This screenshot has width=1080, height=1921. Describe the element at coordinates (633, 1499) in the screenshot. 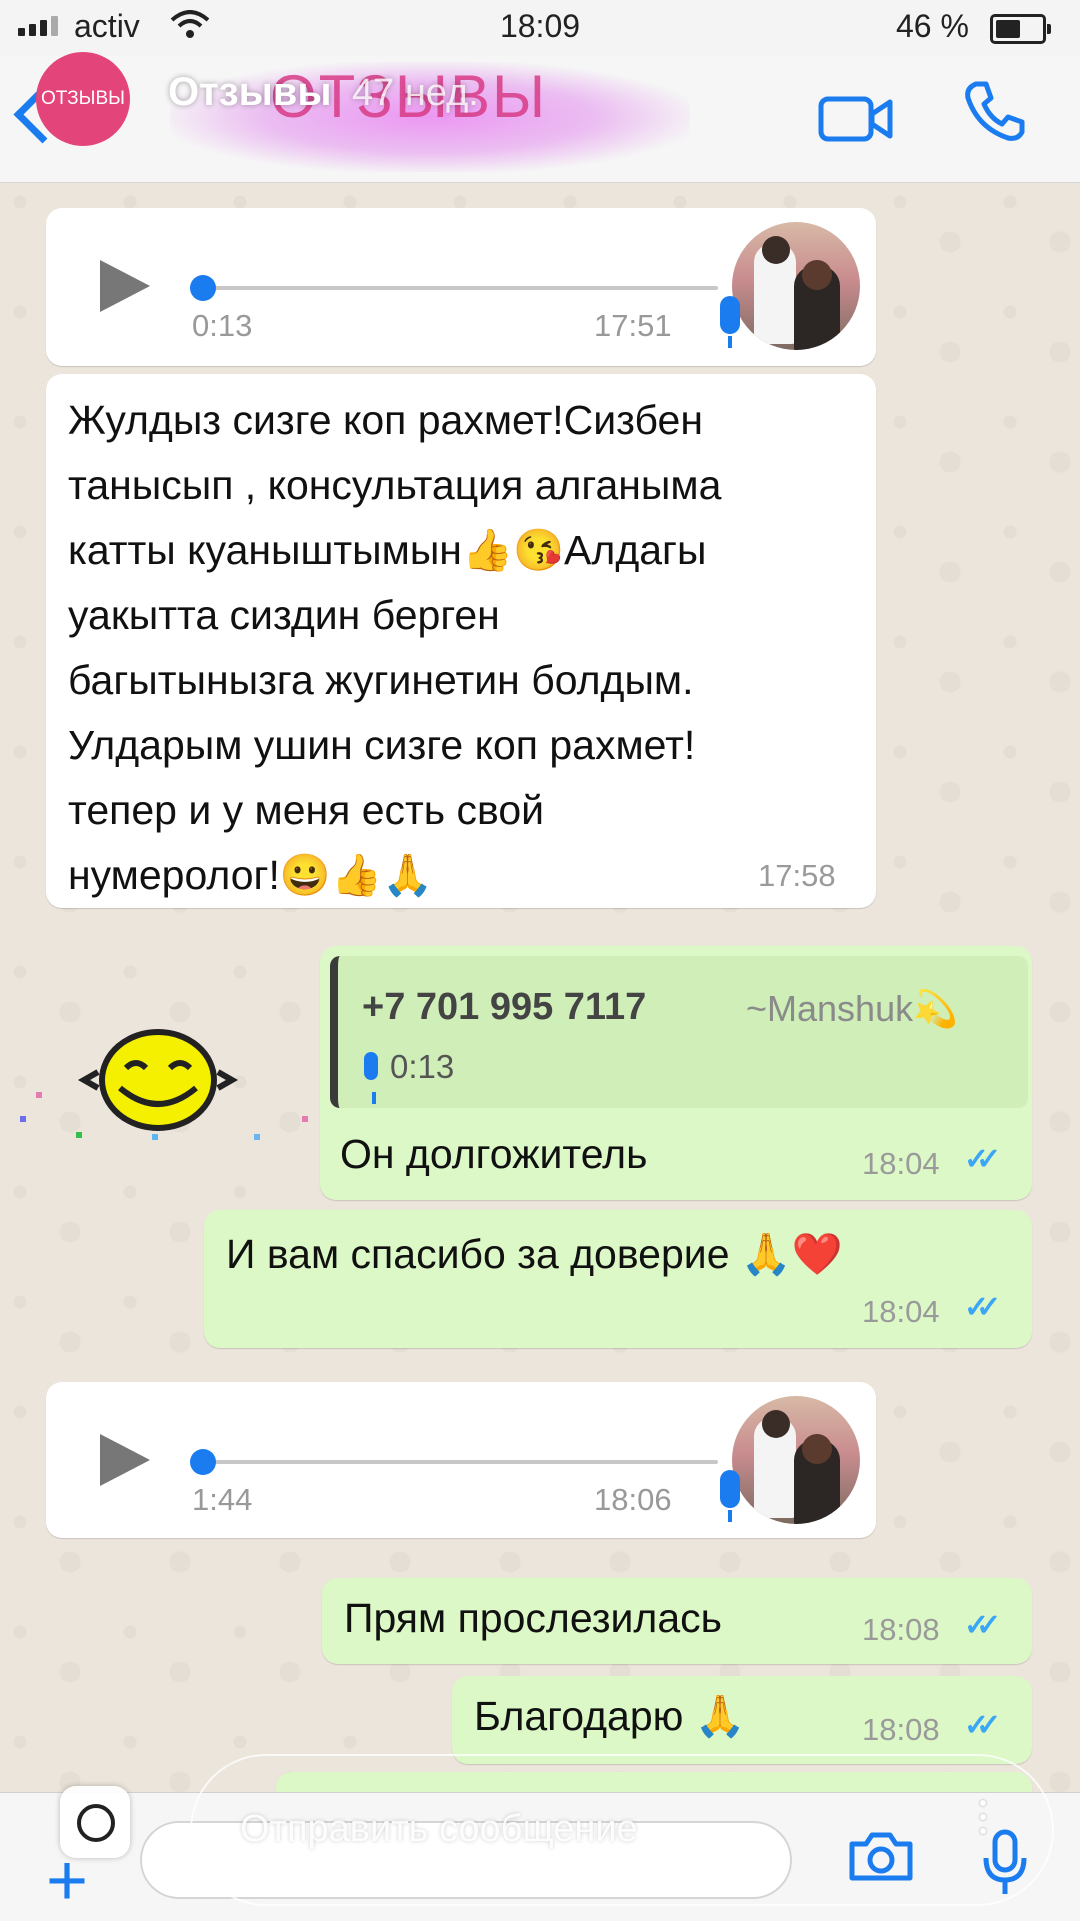

I see `message-time: 18:06` at that location.